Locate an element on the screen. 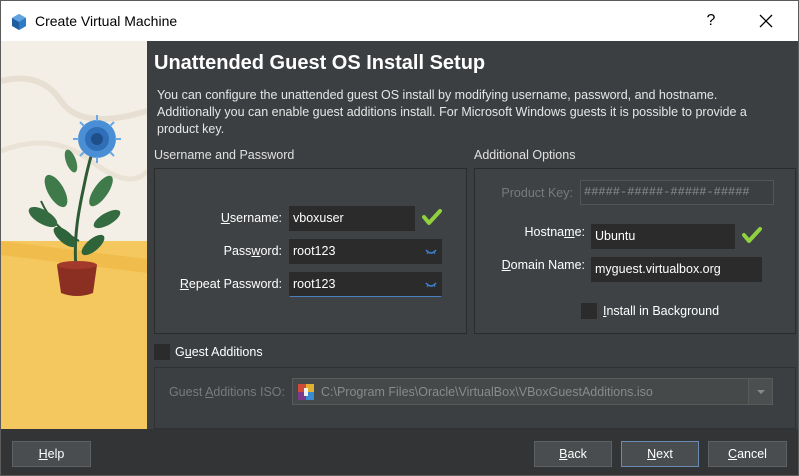  password-input: root123 is located at coordinates (365, 251).